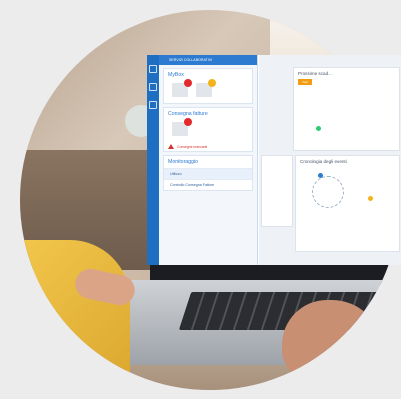 This screenshot has width=401, height=399. I want to click on mybox-inbox, so click(182, 88).